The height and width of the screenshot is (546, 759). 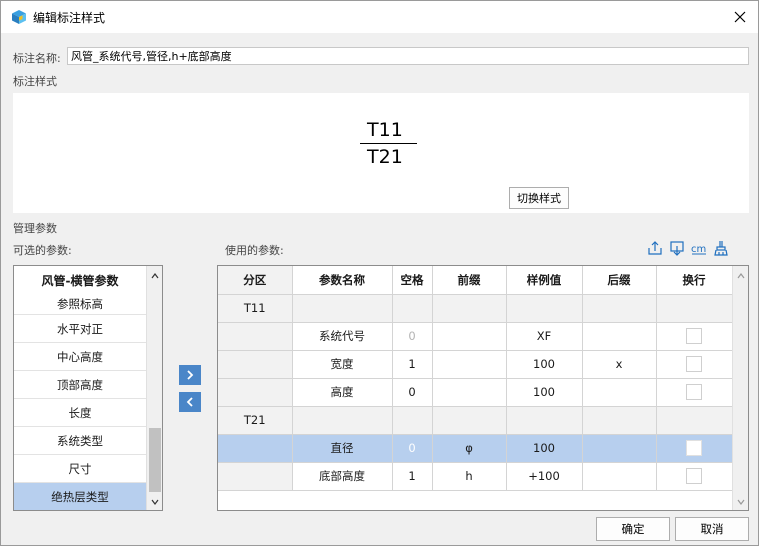 What do you see at coordinates (155, 460) in the screenshot?
I see `scroll-thumb` at bounding box center [155, 460].